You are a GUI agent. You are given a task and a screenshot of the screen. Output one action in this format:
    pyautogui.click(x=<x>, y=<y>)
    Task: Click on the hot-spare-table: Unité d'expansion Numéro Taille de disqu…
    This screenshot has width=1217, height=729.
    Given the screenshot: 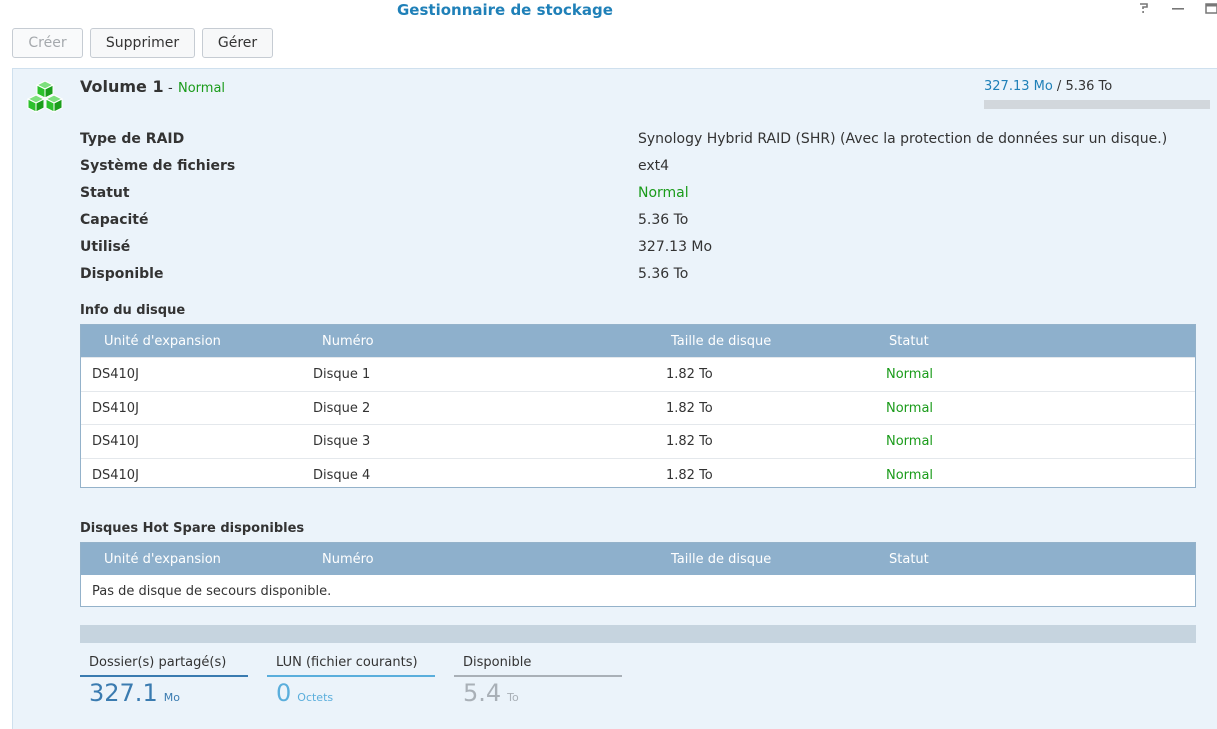 What is the action you would take?
    pyautogui.click(x=638, y=574)
    